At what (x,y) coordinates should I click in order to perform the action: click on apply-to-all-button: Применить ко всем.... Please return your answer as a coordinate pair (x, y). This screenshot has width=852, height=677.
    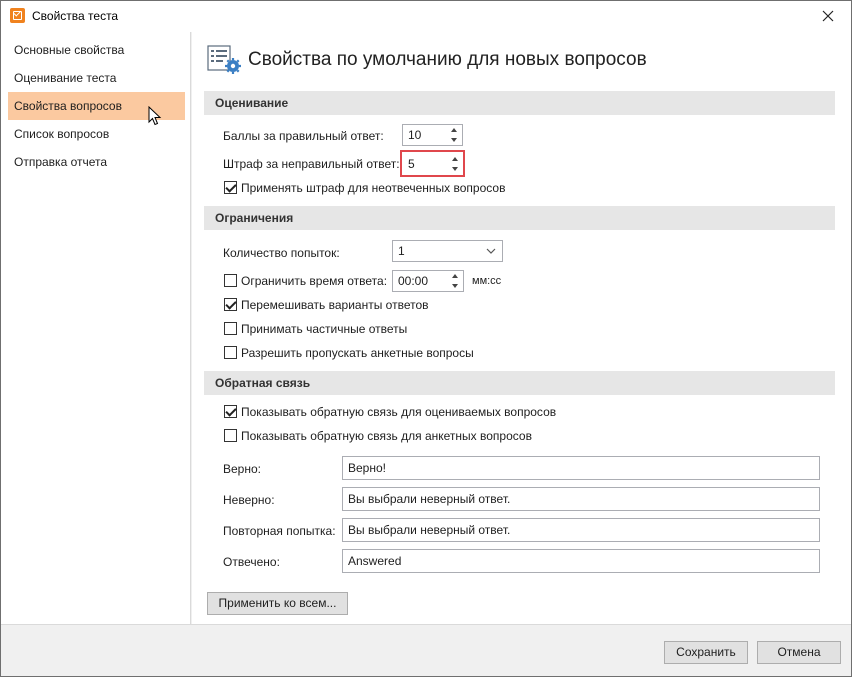
    Looking at the image, I should click on (277, 603).